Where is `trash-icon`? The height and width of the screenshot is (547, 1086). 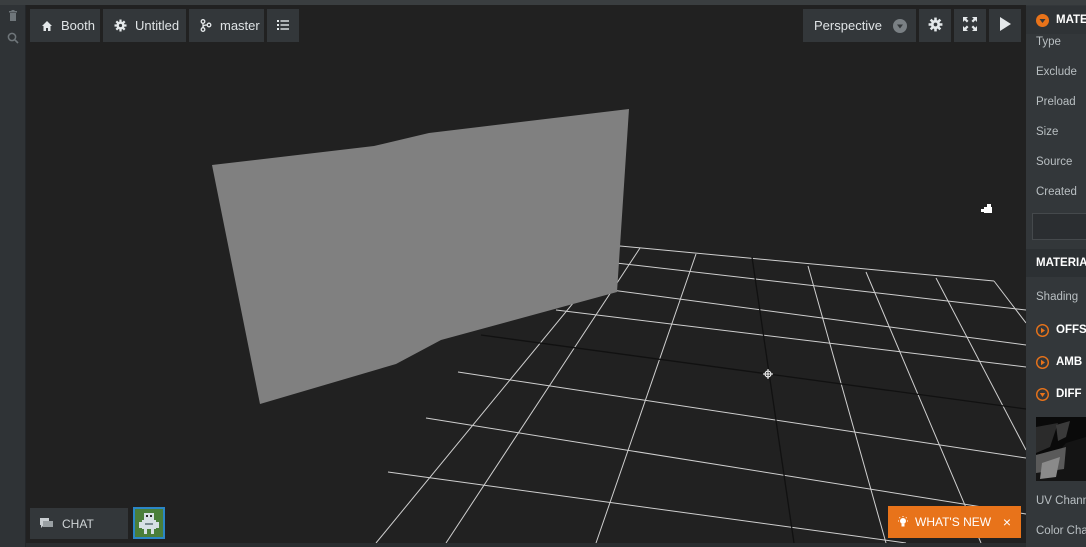 trash-icon is located at coordinates (12, 15).